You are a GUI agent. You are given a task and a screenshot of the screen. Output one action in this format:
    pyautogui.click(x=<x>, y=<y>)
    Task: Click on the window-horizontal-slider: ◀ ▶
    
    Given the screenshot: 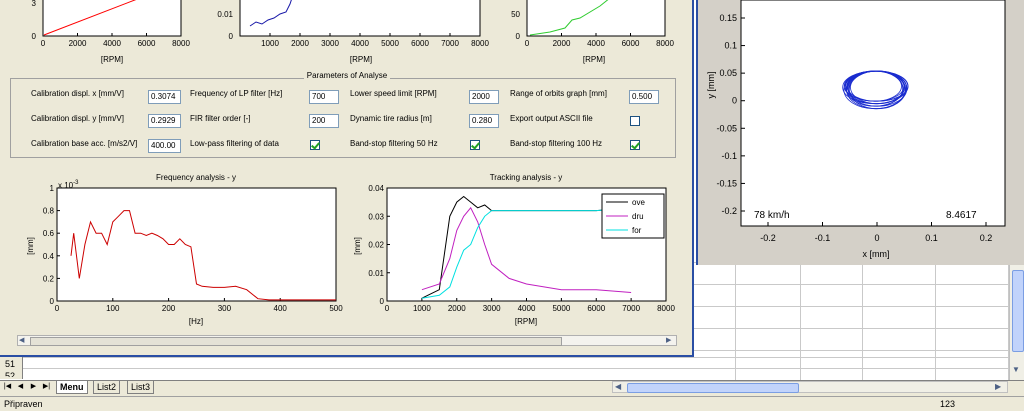 What is the action you would take?
    pyautogui.click(x=347, y=340)
    